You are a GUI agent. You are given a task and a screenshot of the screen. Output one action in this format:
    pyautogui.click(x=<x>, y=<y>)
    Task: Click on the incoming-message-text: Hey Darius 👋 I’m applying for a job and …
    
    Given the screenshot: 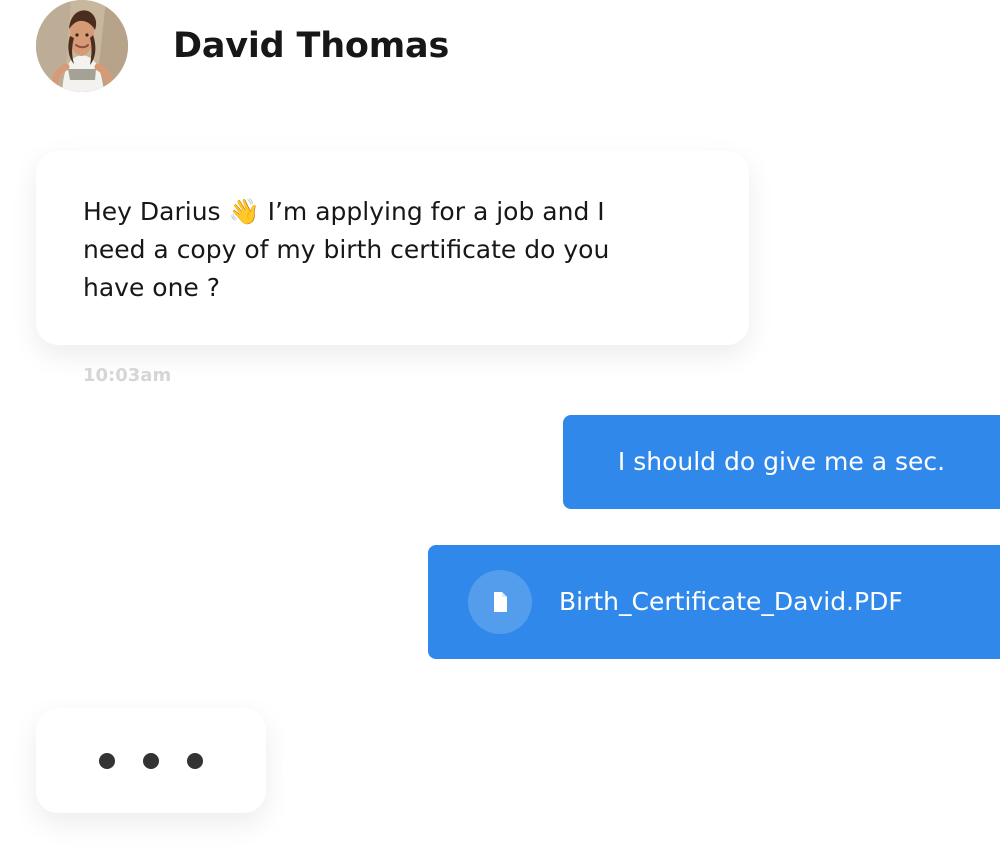 What is the action you would take?
    pyautogui.click(x=346, y=249)
    